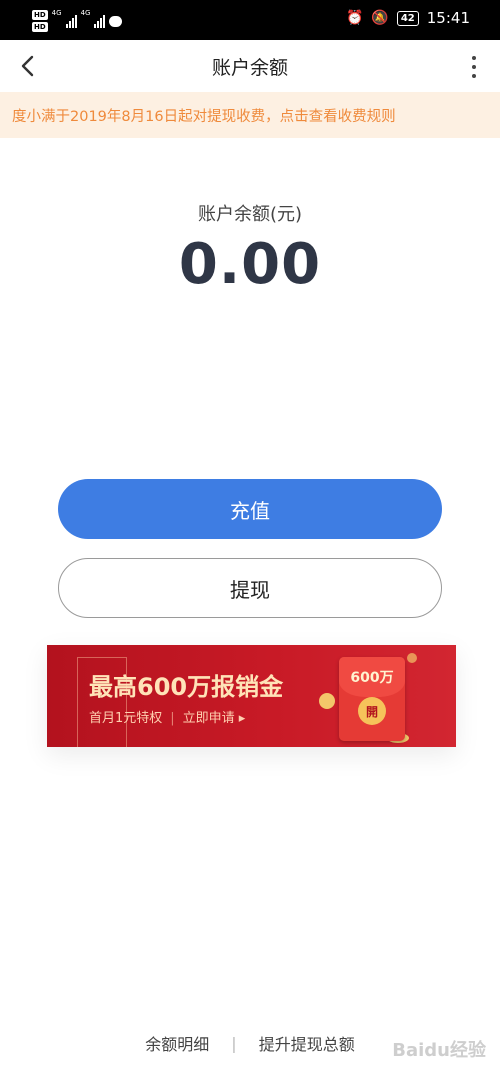 The image size is (500, 1084). What do you see at coordinates (126, 718) in the screenshot?
I see `banner-offer-text: 首月1元特权` at bounding box center [126, 718].